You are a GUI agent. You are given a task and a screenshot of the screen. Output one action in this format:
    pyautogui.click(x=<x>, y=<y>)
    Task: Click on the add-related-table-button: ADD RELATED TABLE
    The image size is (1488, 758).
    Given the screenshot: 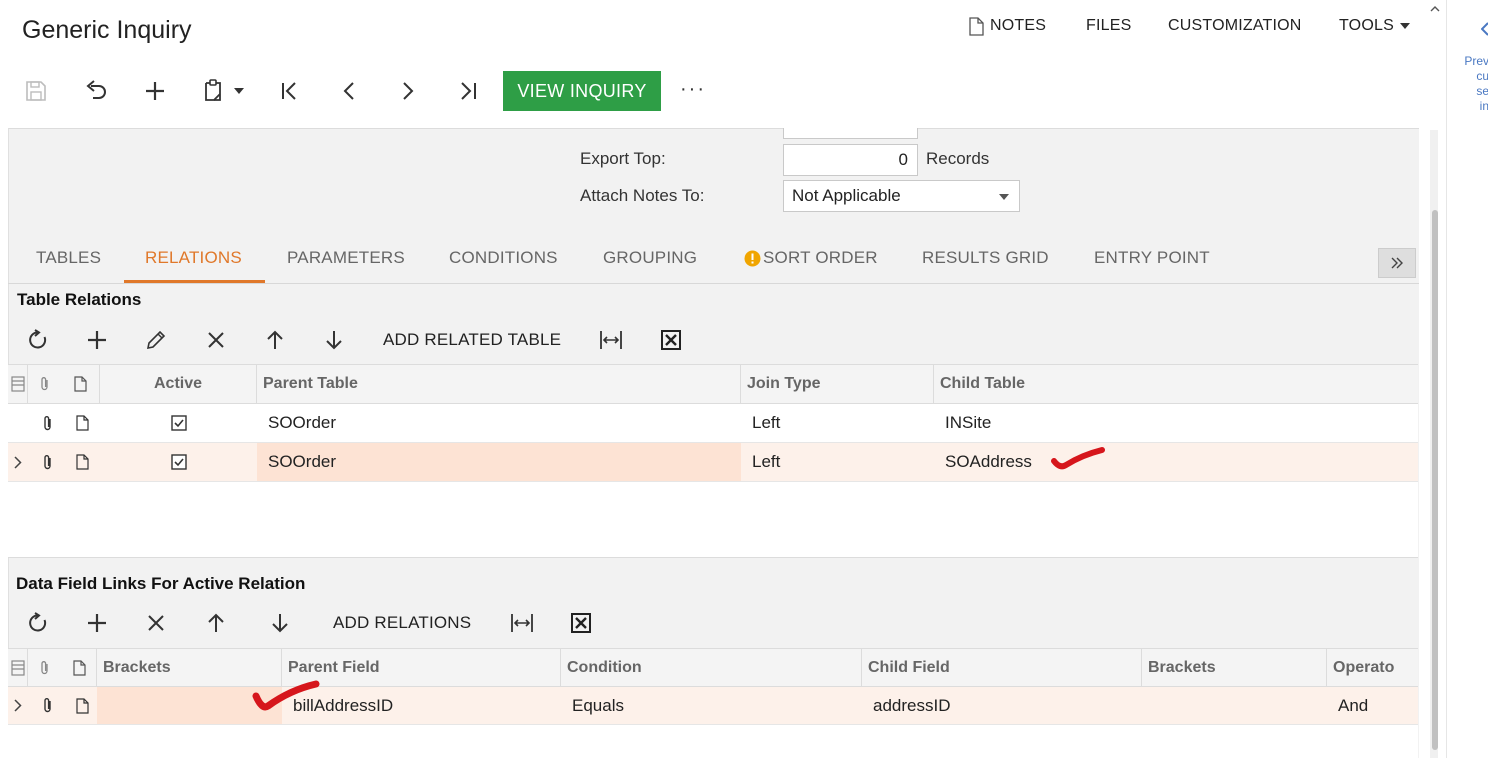 What is the action you would take?
    pyautogui.click(x=472, y=340)
    